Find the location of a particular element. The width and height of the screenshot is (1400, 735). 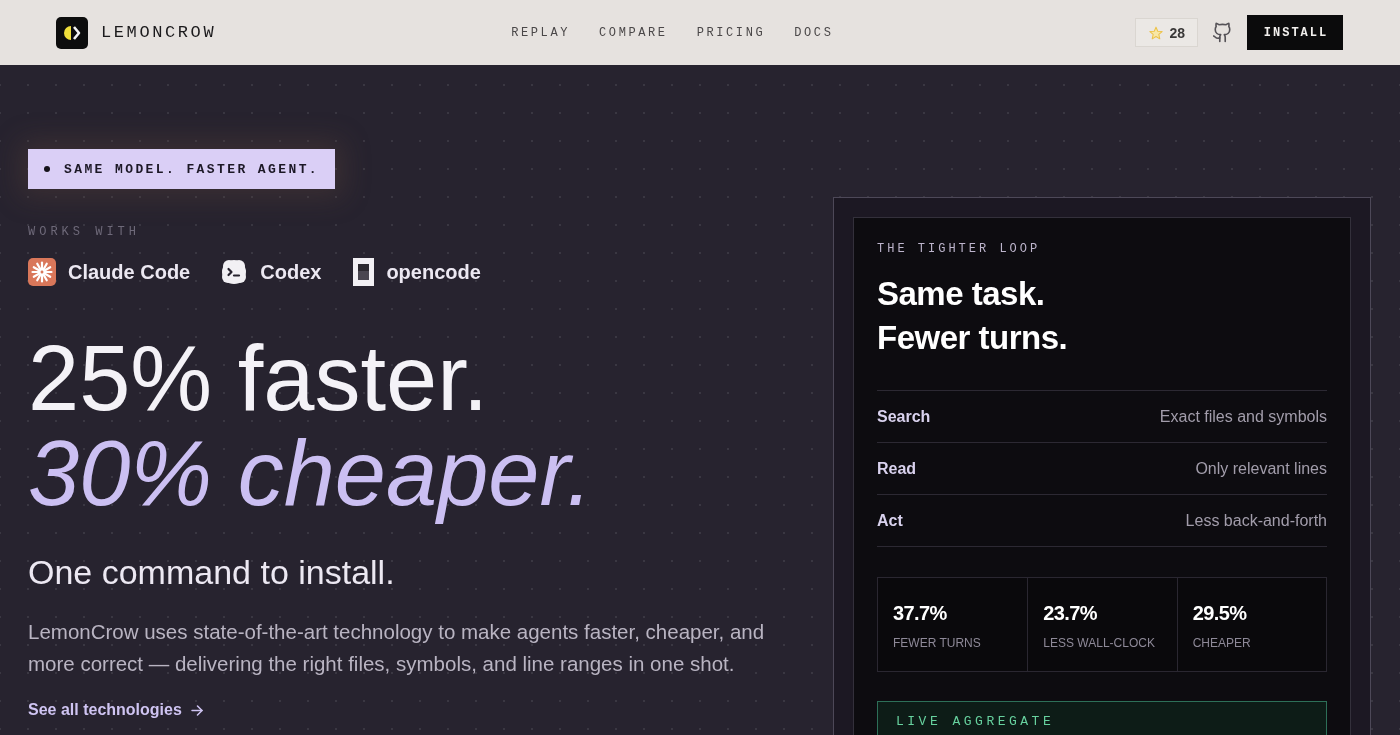

agent-name: Codex is located at coordinates (291, 272).